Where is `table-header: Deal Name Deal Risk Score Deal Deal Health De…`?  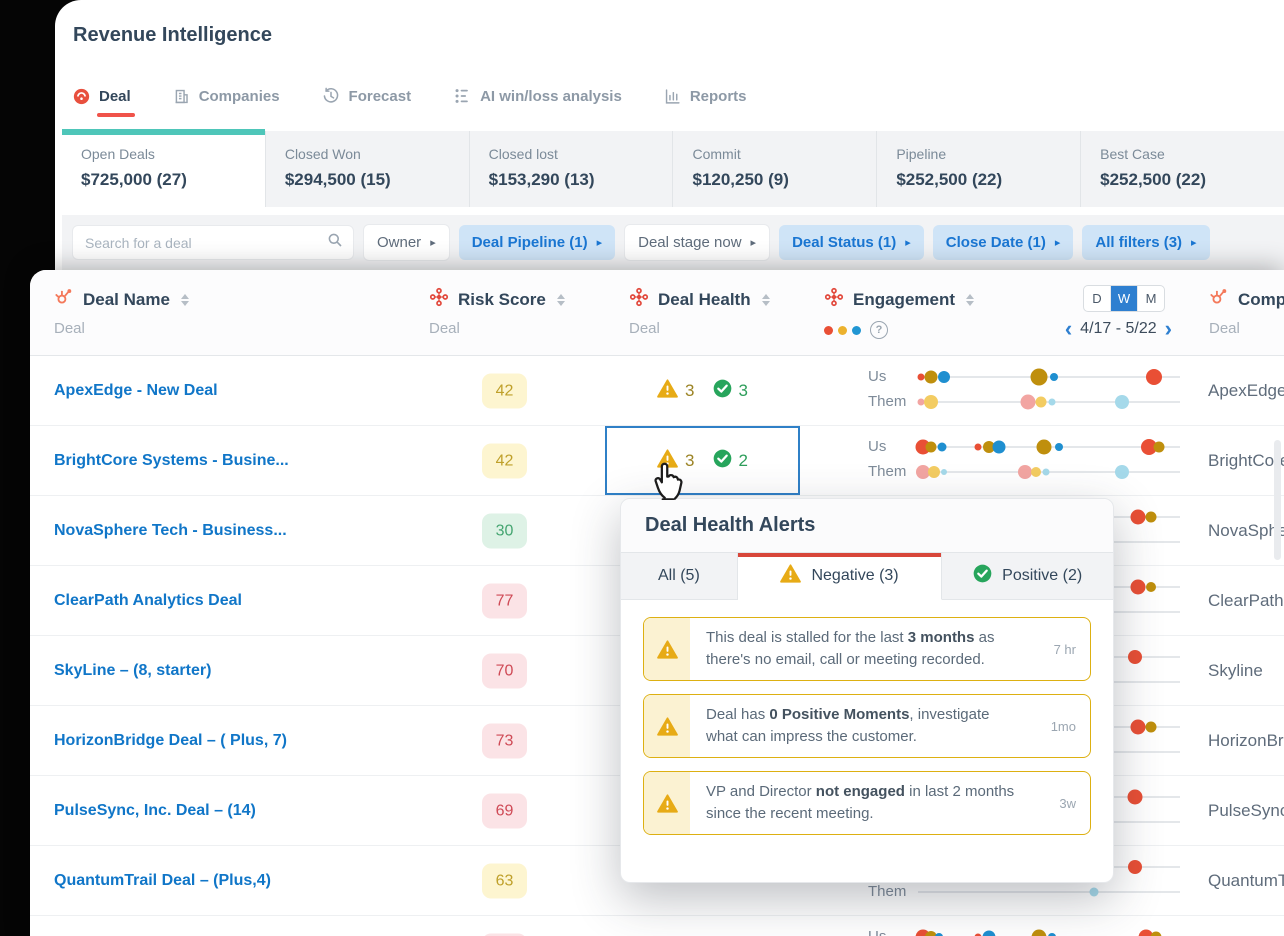
table-header: Deal Name Deal Risk Score Deal Deal Health De… is located at coordinates (657, 313).